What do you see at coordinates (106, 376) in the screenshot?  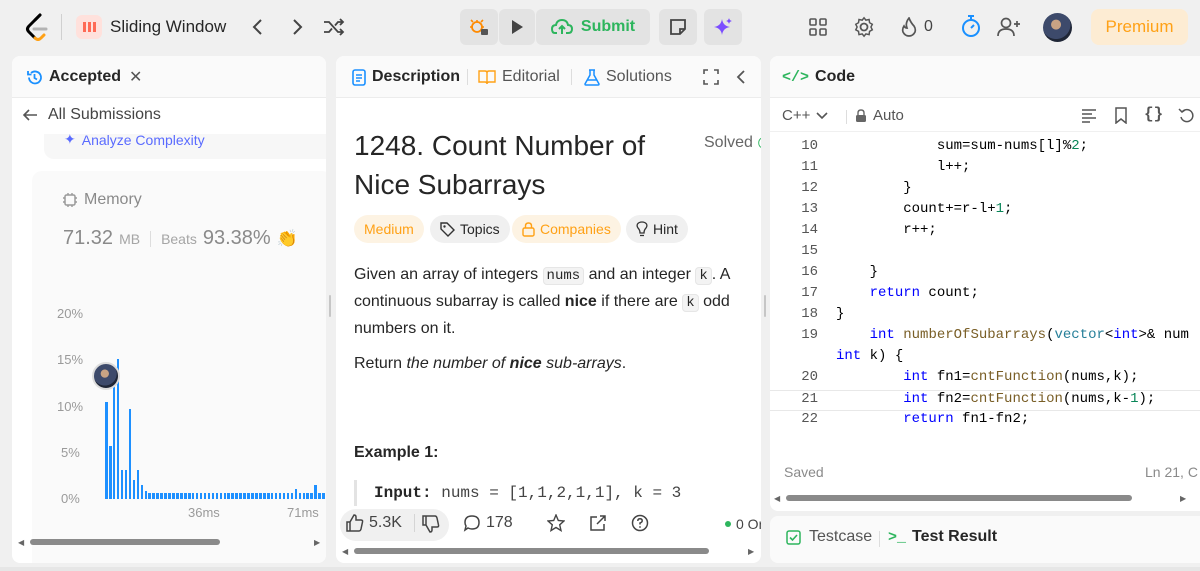 I see `your-submission-avatar` at bounding box center [106, 376].